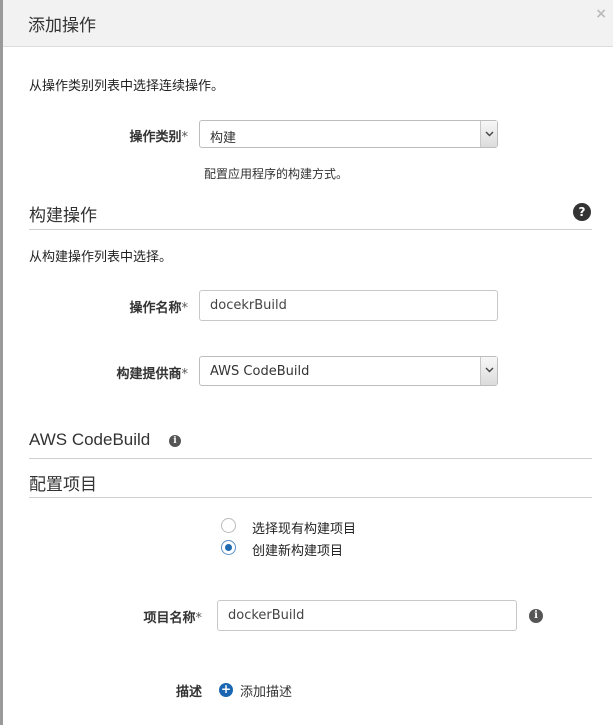  I want to click on action-category-selected: 构建, so click(223, 138).